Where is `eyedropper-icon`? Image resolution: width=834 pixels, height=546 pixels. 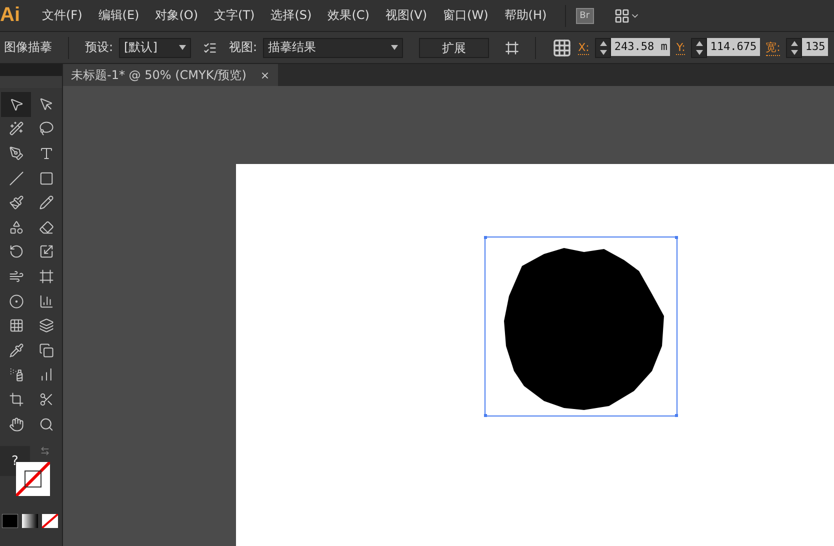
eyedropper-icon is located at coordinates (16, 350).